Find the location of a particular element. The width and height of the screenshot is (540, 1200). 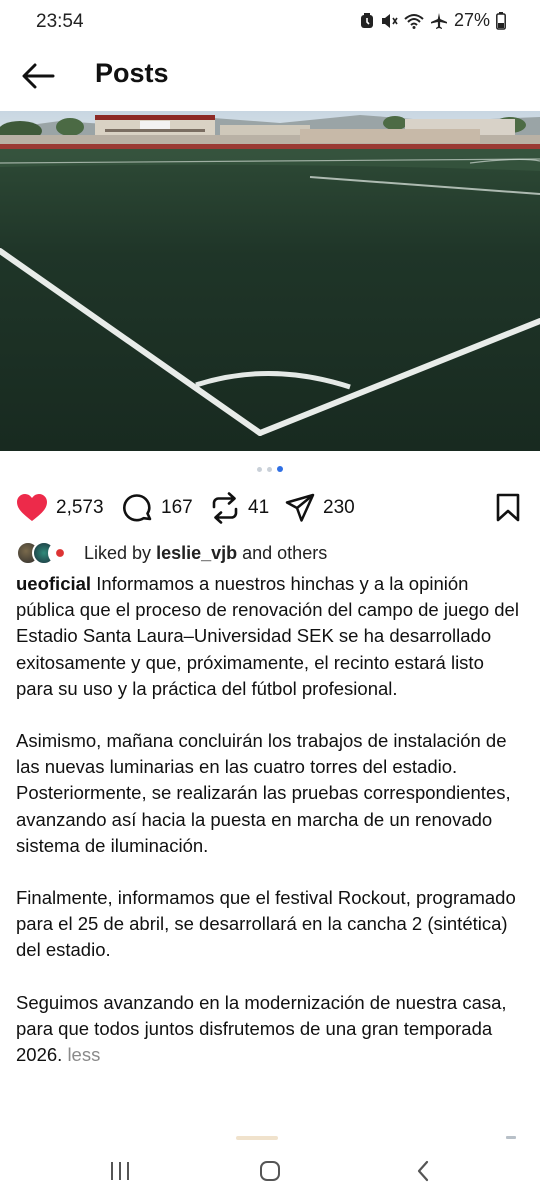

like-button: 2,573 is located at coordinates (60, 508).